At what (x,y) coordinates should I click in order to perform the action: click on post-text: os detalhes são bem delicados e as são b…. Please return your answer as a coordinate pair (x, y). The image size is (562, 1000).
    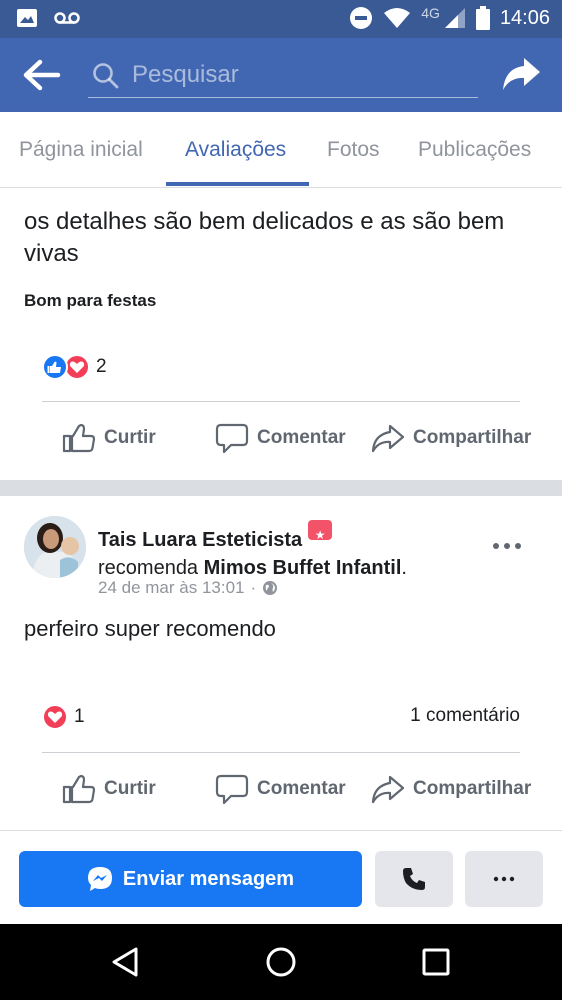
    Looking at the image, I should click on (264, 237).